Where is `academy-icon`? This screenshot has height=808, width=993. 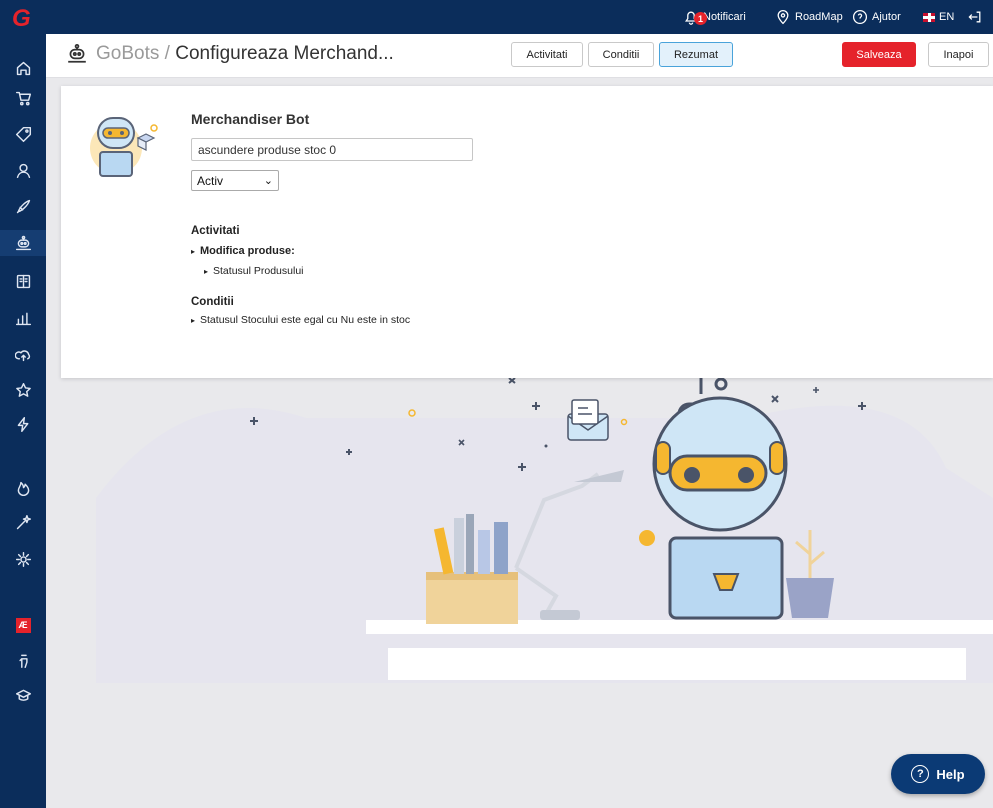 academy-icon is located at coordinates (23, 695).